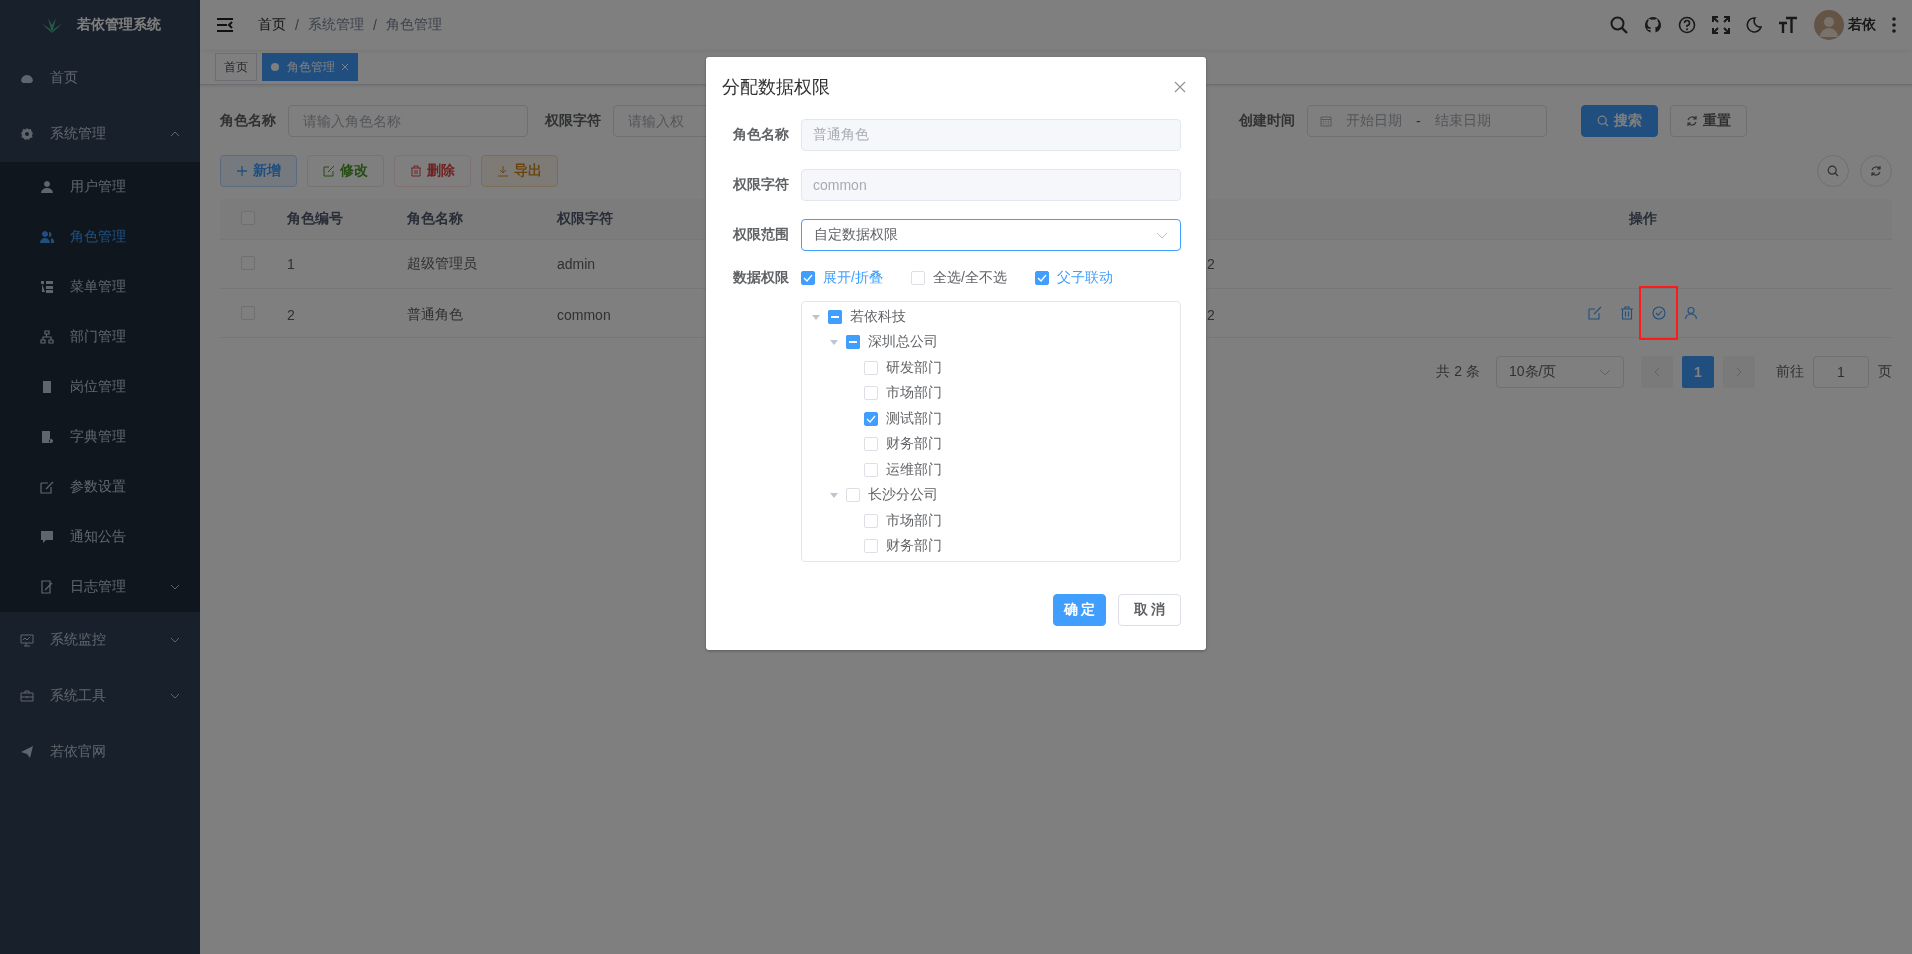 This screenshot has width=1912, height=954. What do you see at coordinates (1180, 87) in the screenshot?
I see `close-icon` at bounding box center [1180, 87].